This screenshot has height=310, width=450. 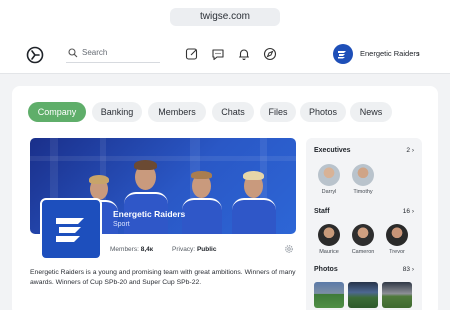 What do you see at coordinates (289, 249) in the screenshot?
I see `gear-icon` at bounding box center [289, 249].